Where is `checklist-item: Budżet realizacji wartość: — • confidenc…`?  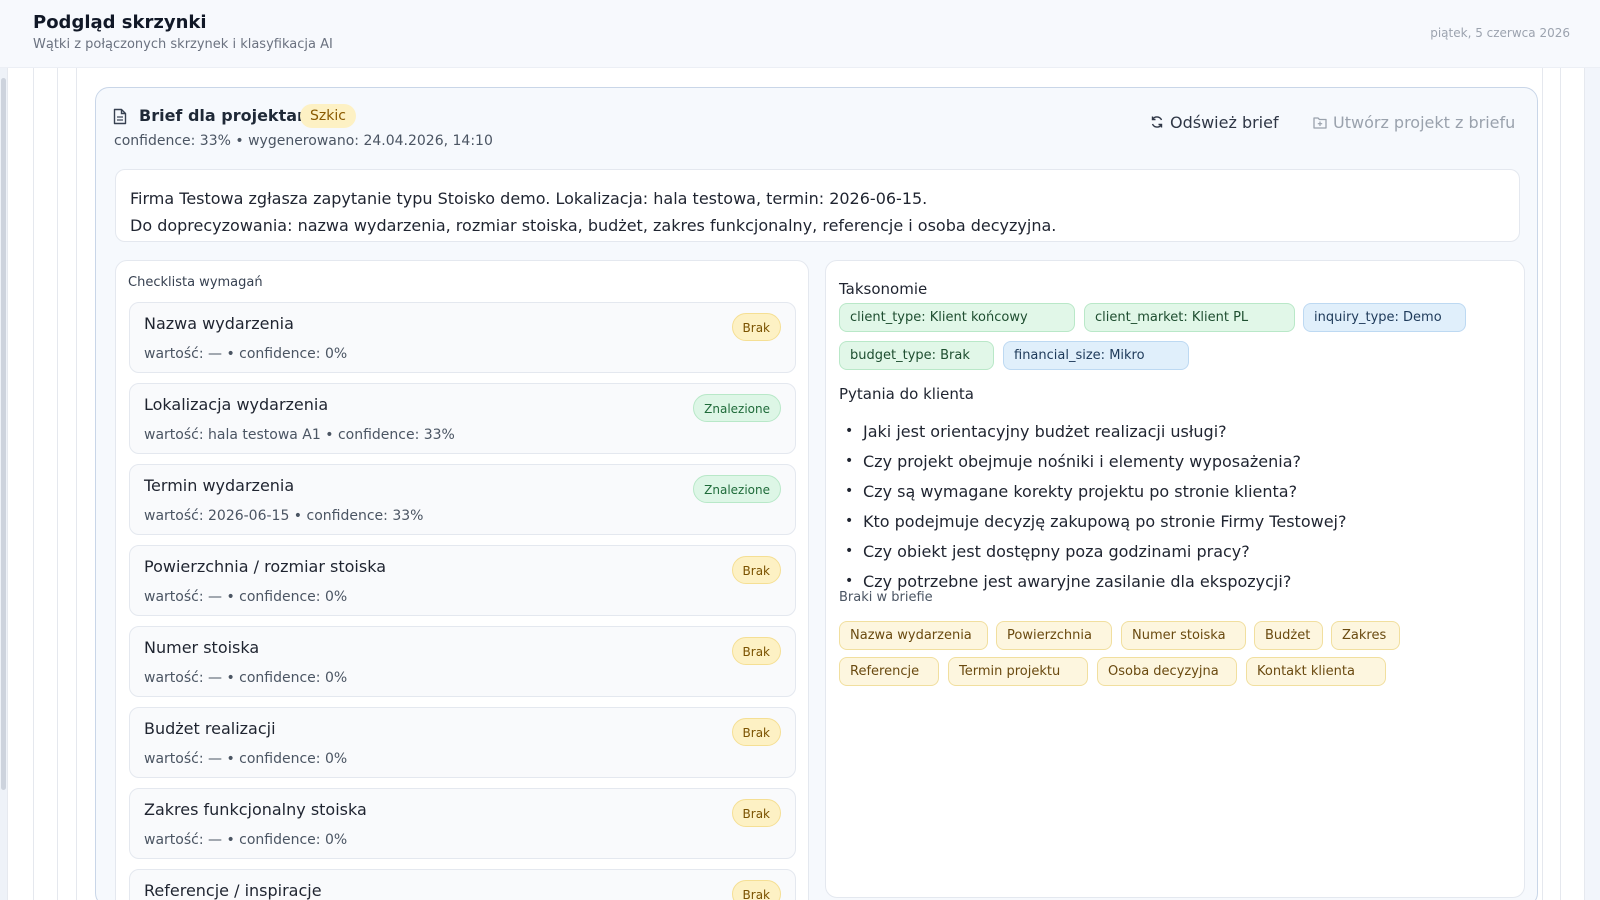
checklist-item: Budżet realizacji wartość: — • confidenc… is located at coordinates (462, 742).